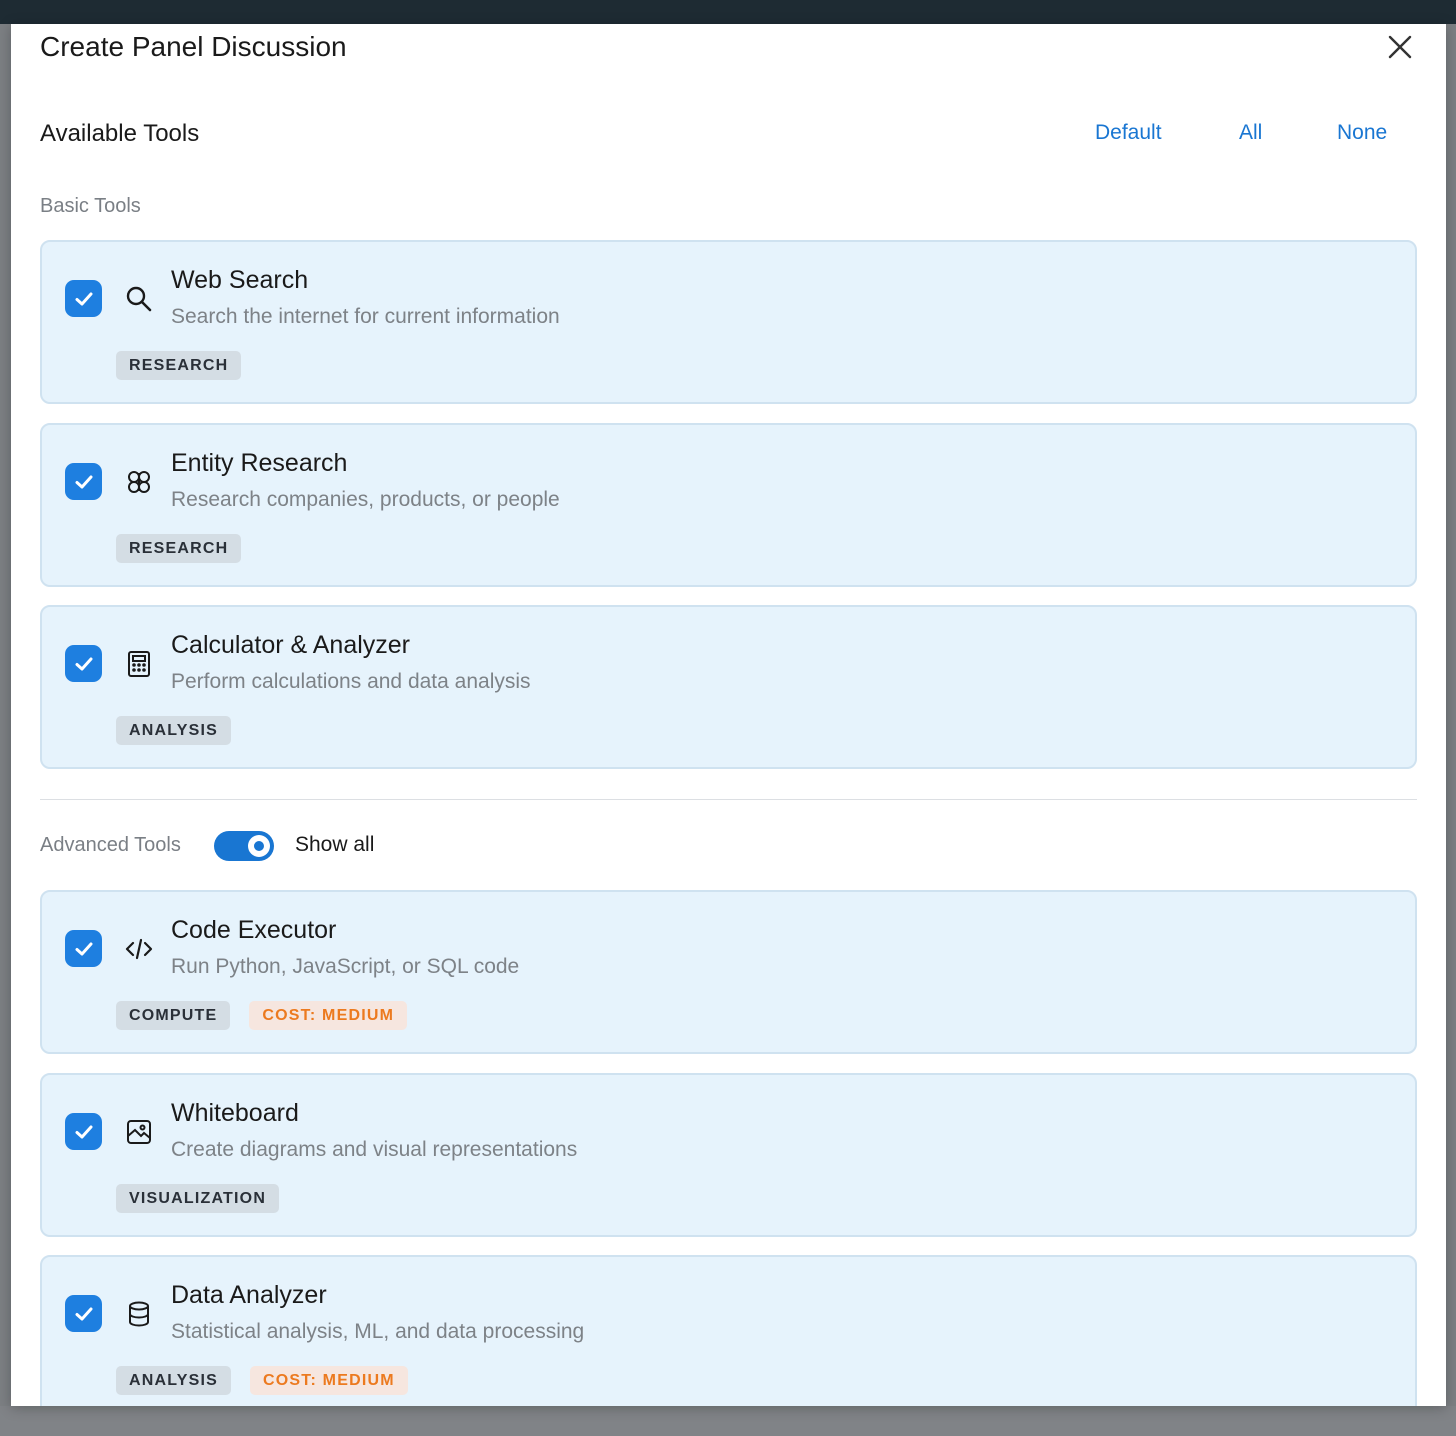 This screenshot has height=1436, width=1456. Describe the element at coordinates (365, 499) in the screenshot. I see `tool-description: Research companies, products, or people` at that location.